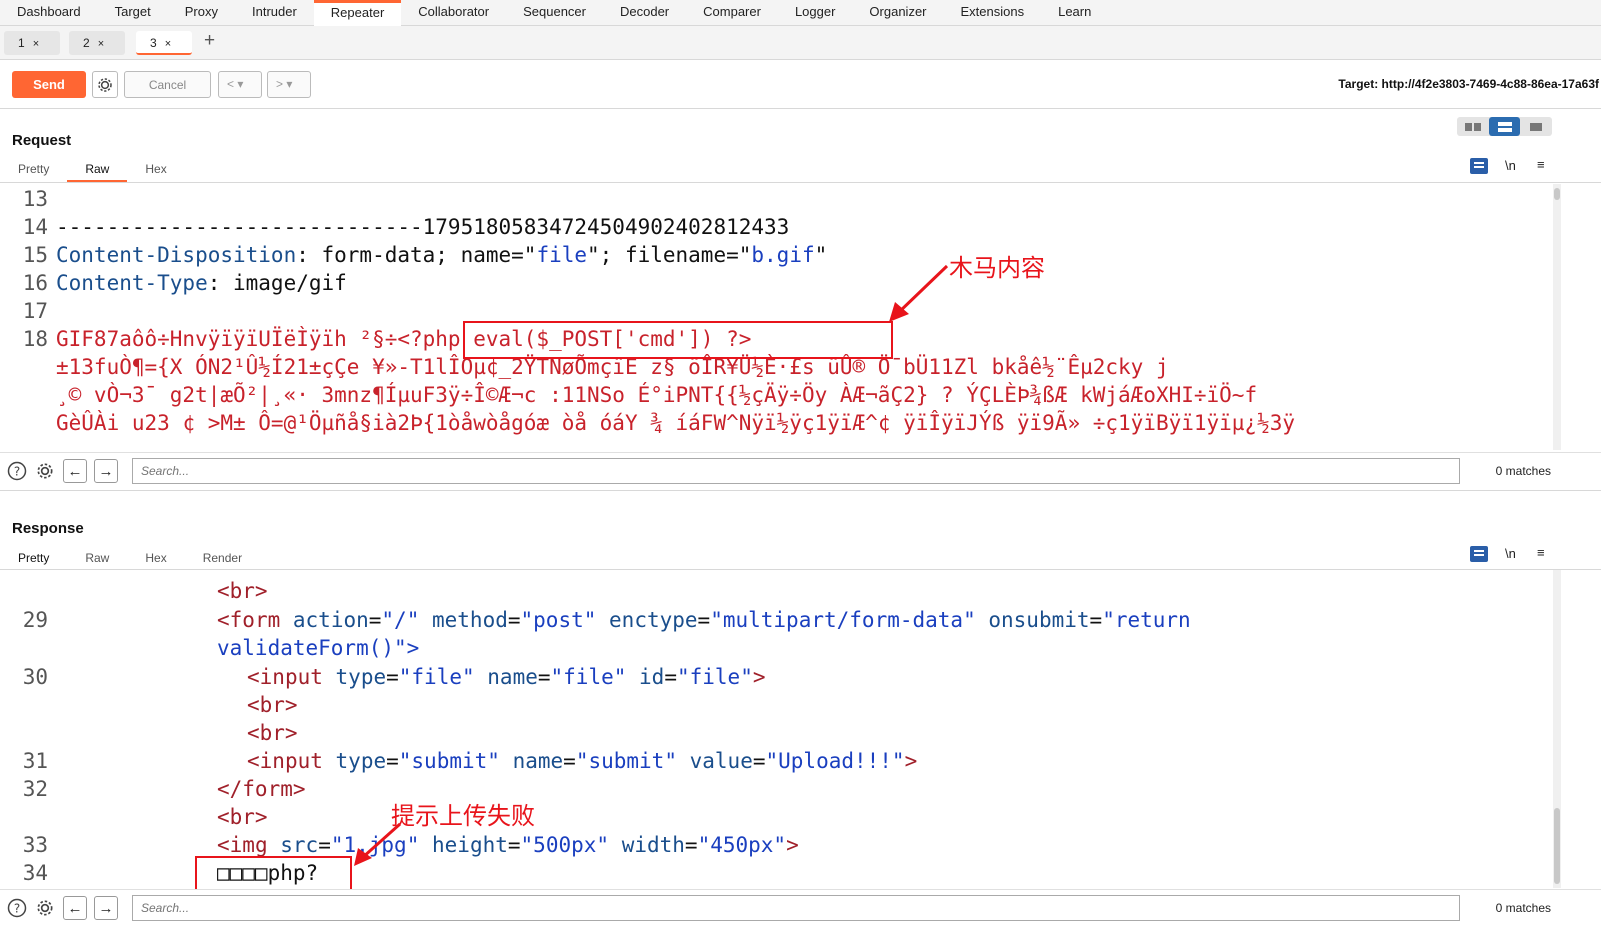 The image size is (1601, 950). What do you see at coordinates (274, 13) in the screenshot?
I see `nav-intruder: Intruder` at bounding box center [274, 13].